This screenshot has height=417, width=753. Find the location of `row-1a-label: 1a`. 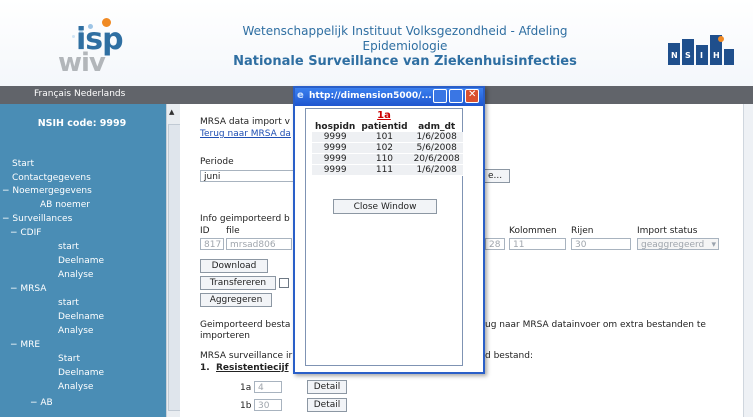

row-1a-label: 1a is located at coordinates (246, 388).